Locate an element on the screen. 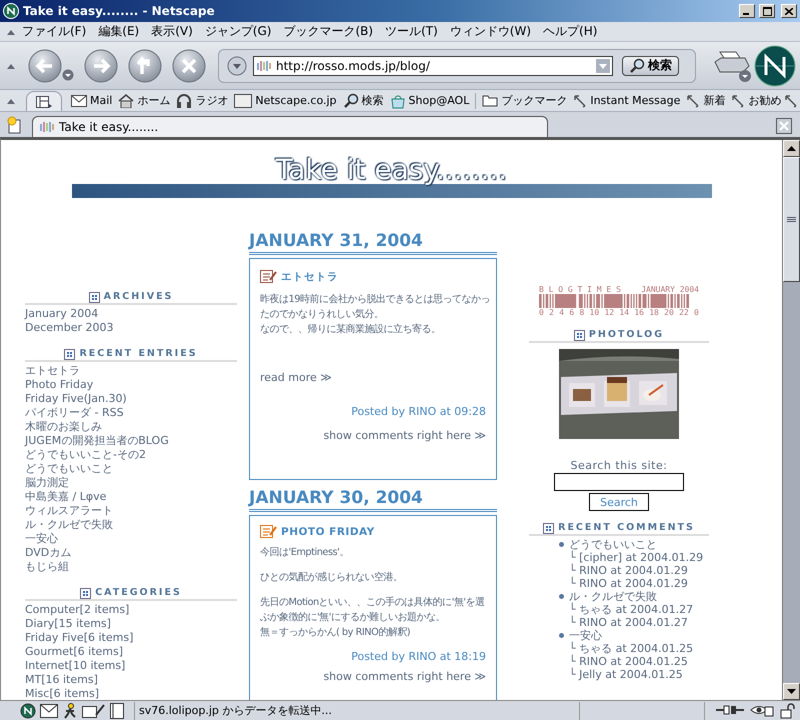 The height and width of the screenshot is (720, 800). sidebar-link: DVDカム is located at coordinates (124, 553).